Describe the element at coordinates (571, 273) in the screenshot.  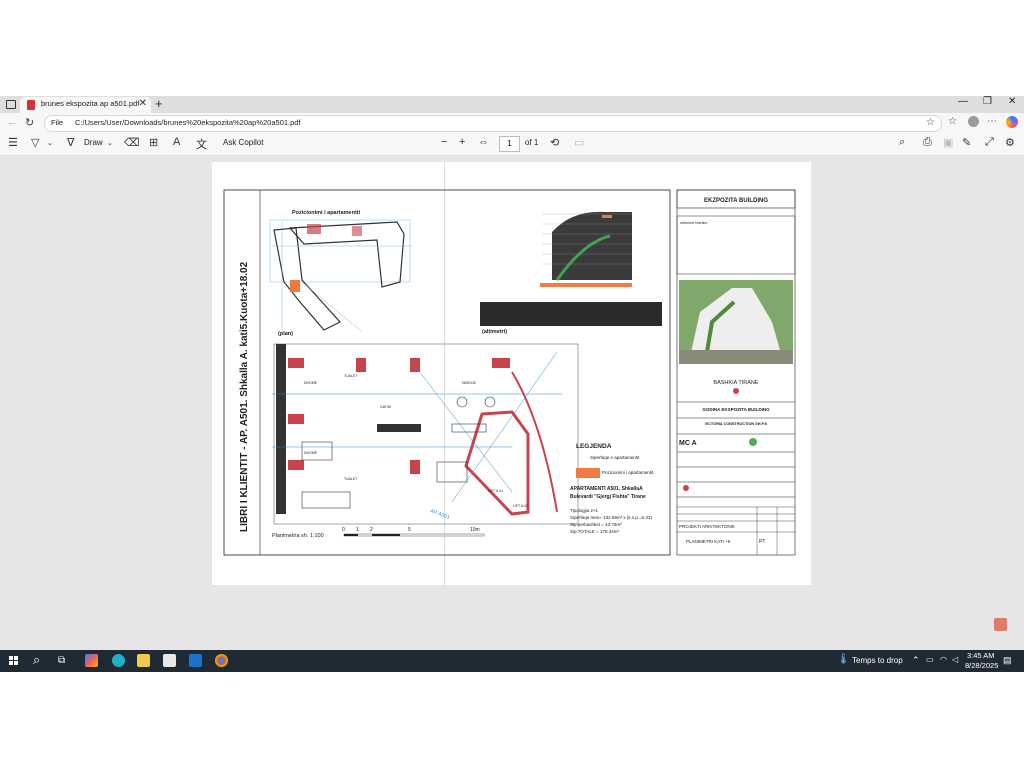
I see `building-elevation: (altimetri)` at that location.